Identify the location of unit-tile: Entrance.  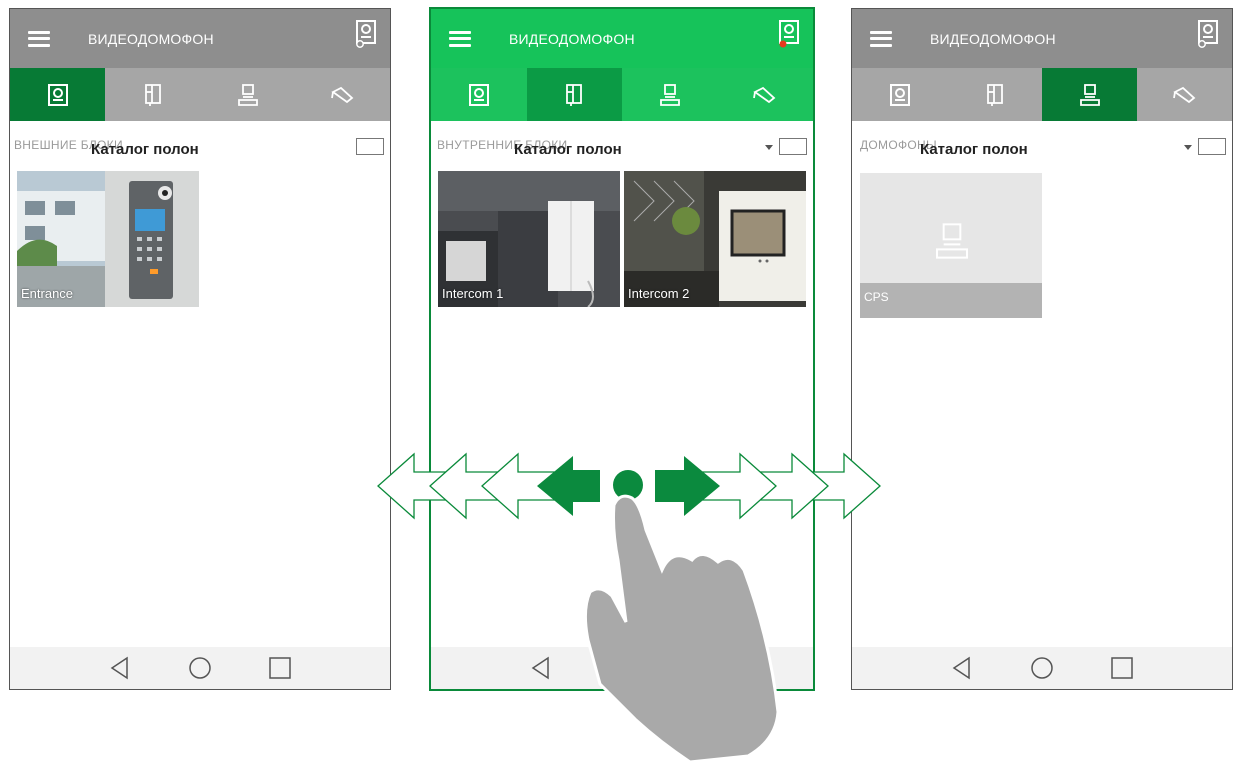
(108, 239).